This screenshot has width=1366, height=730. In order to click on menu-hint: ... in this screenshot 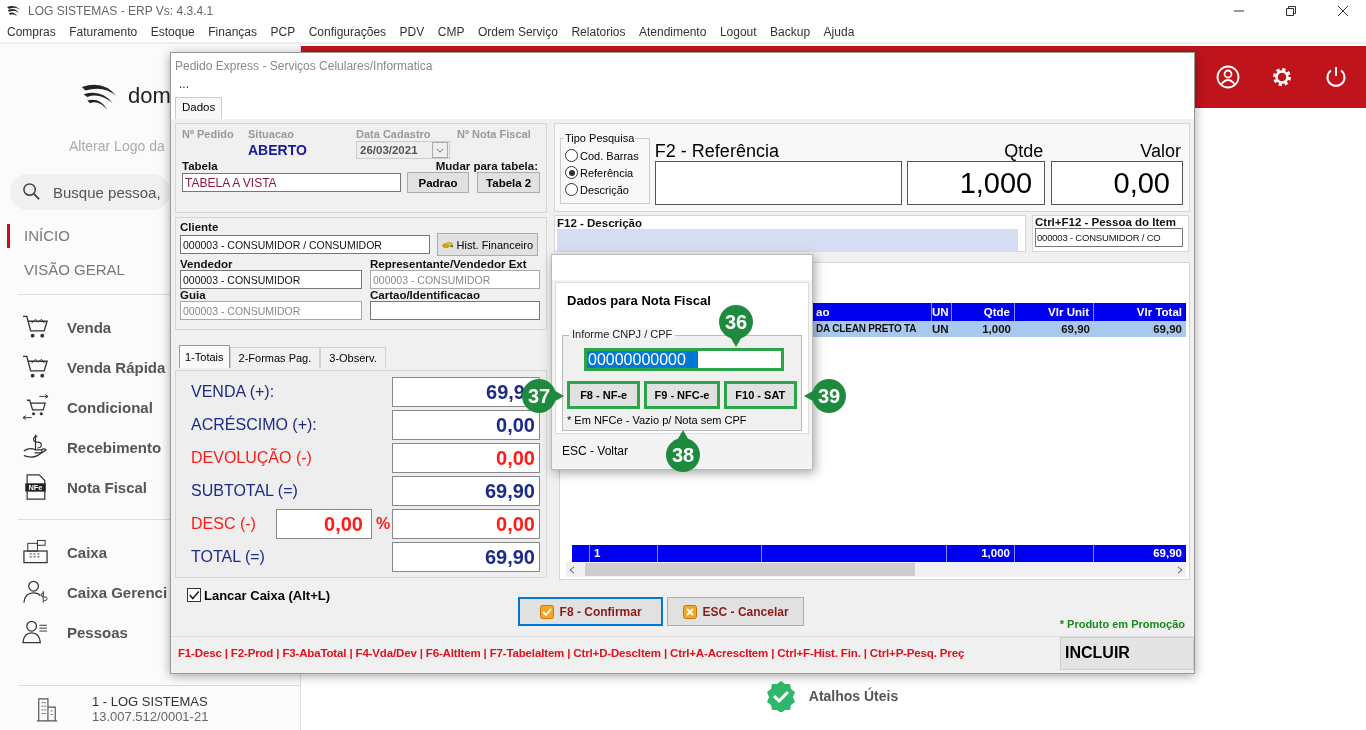, I will do `click(184, 84)`.